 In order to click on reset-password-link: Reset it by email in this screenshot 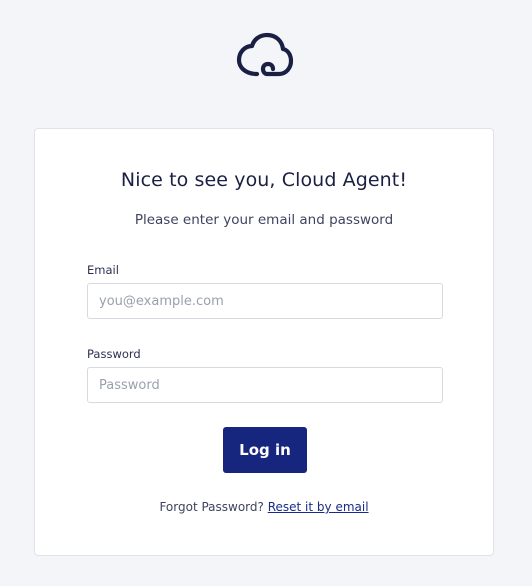, I will do `click(318, 507)`.